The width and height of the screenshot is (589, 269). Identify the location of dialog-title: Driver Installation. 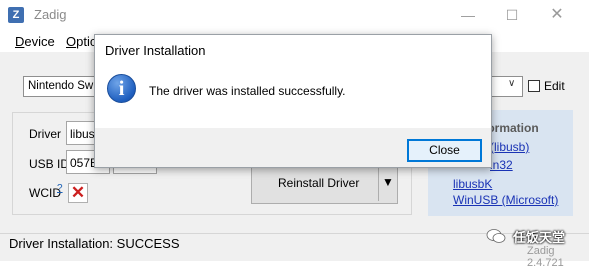
(155, 50).